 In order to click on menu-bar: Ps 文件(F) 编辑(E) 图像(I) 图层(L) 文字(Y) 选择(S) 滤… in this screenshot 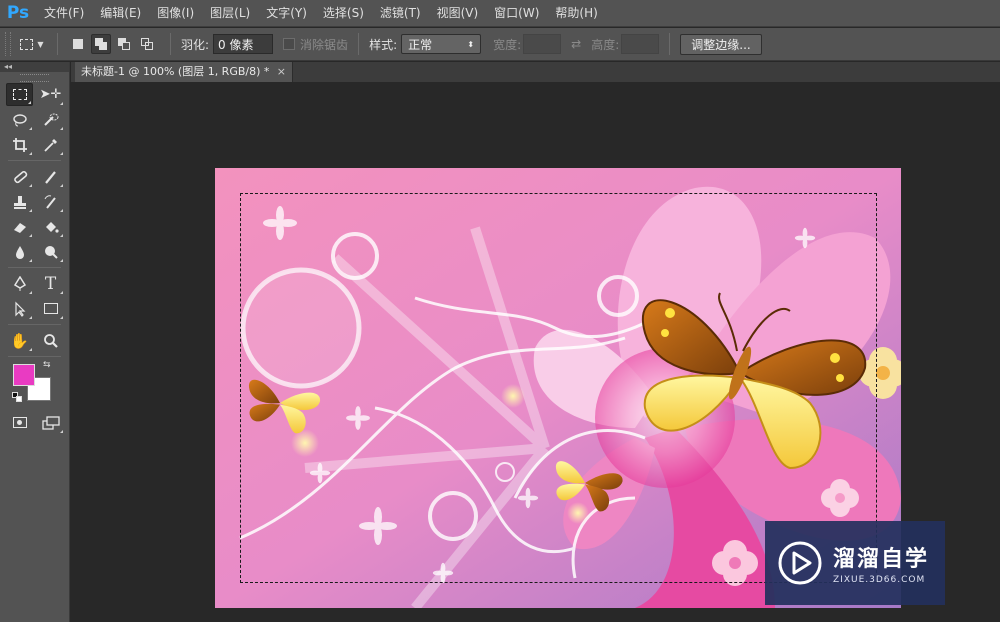, I will do `click(500, 13)`.